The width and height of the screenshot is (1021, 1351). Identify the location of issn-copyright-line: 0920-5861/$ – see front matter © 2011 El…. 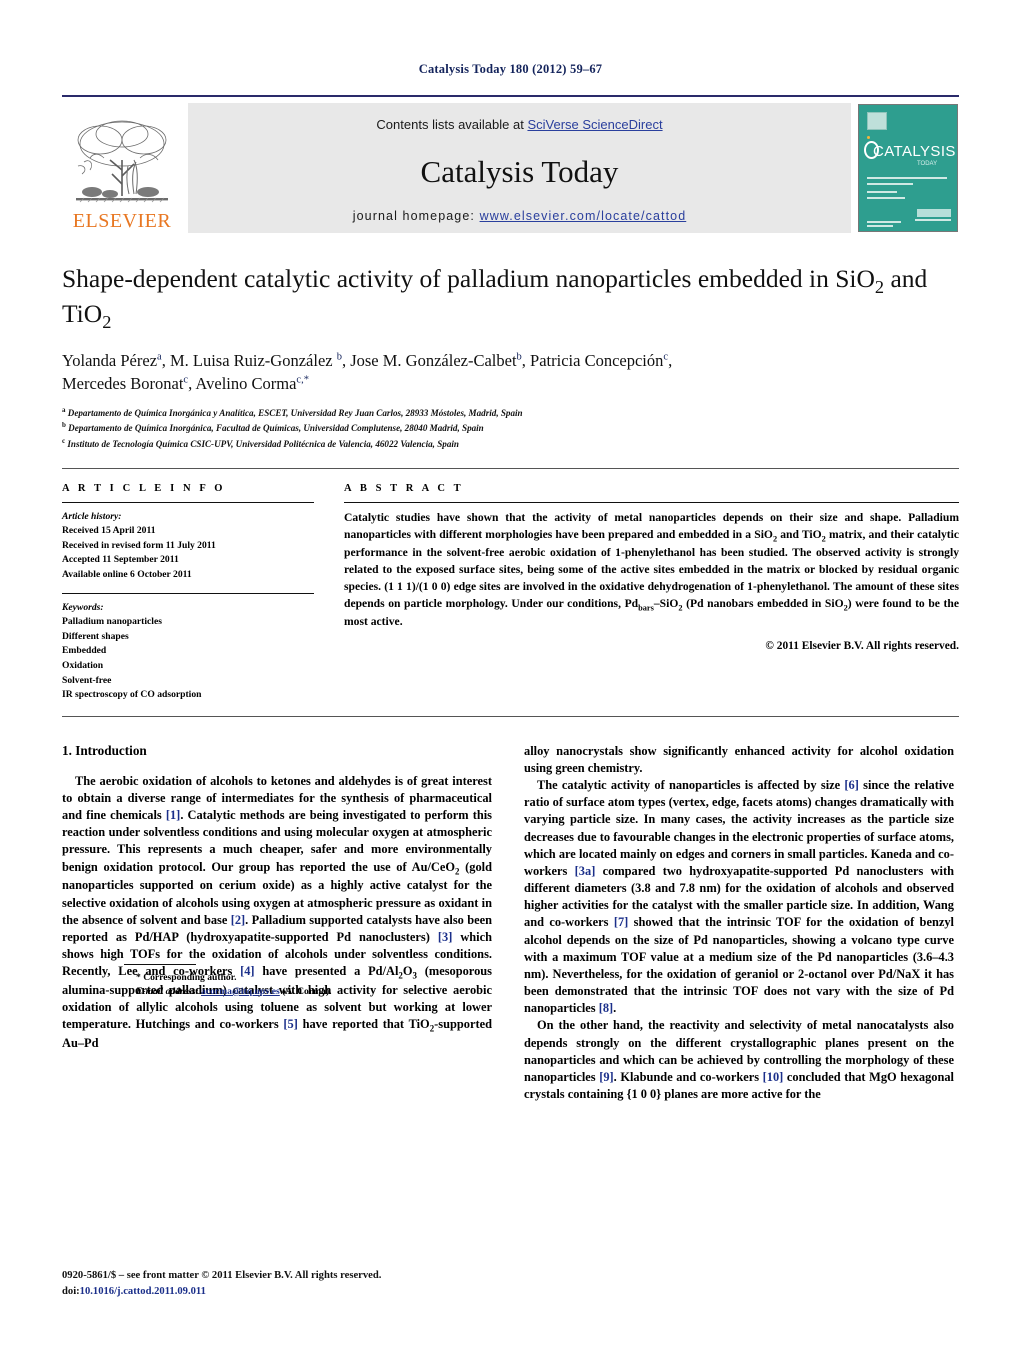
(222, 1276).